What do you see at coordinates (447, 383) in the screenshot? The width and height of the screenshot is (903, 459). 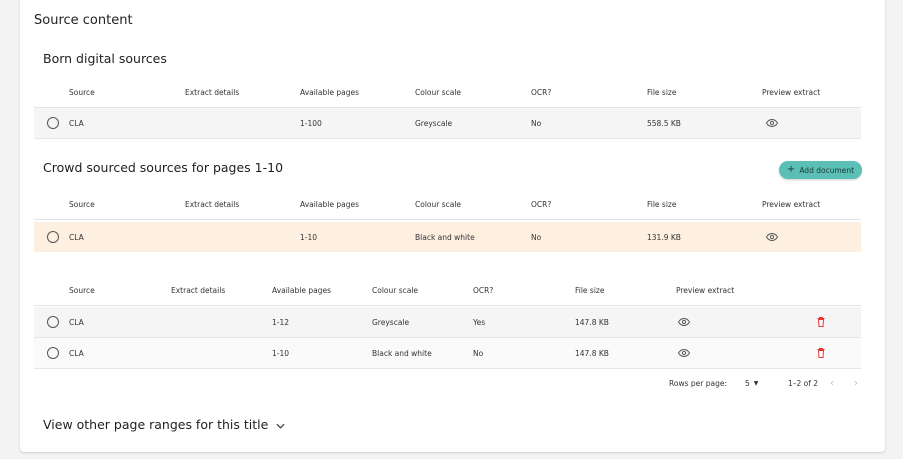 I see `table-pagination: Rows per page: 5 ▼ 1–2 of 2 ‹ ›` at bounding box center [447, 383].